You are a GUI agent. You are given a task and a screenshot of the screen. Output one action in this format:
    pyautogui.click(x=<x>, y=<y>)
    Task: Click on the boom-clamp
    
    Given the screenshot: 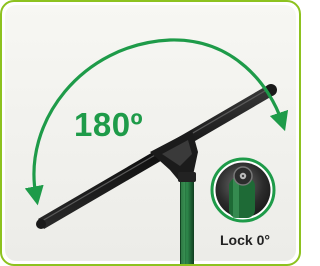 What is the action you would take?
    pyautogui.click(x=174, y=156)
    